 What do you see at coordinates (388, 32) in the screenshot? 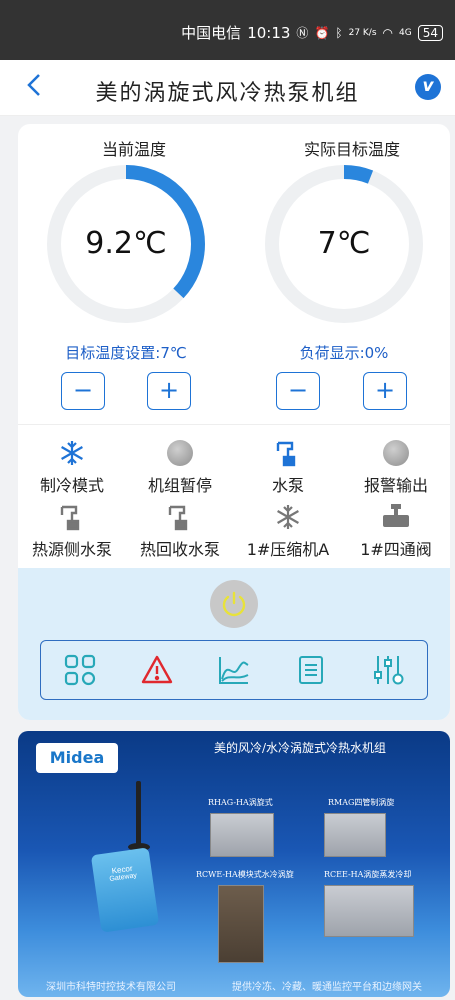
I see `wifi-icon: ◠` at bounding box center [388, 32].